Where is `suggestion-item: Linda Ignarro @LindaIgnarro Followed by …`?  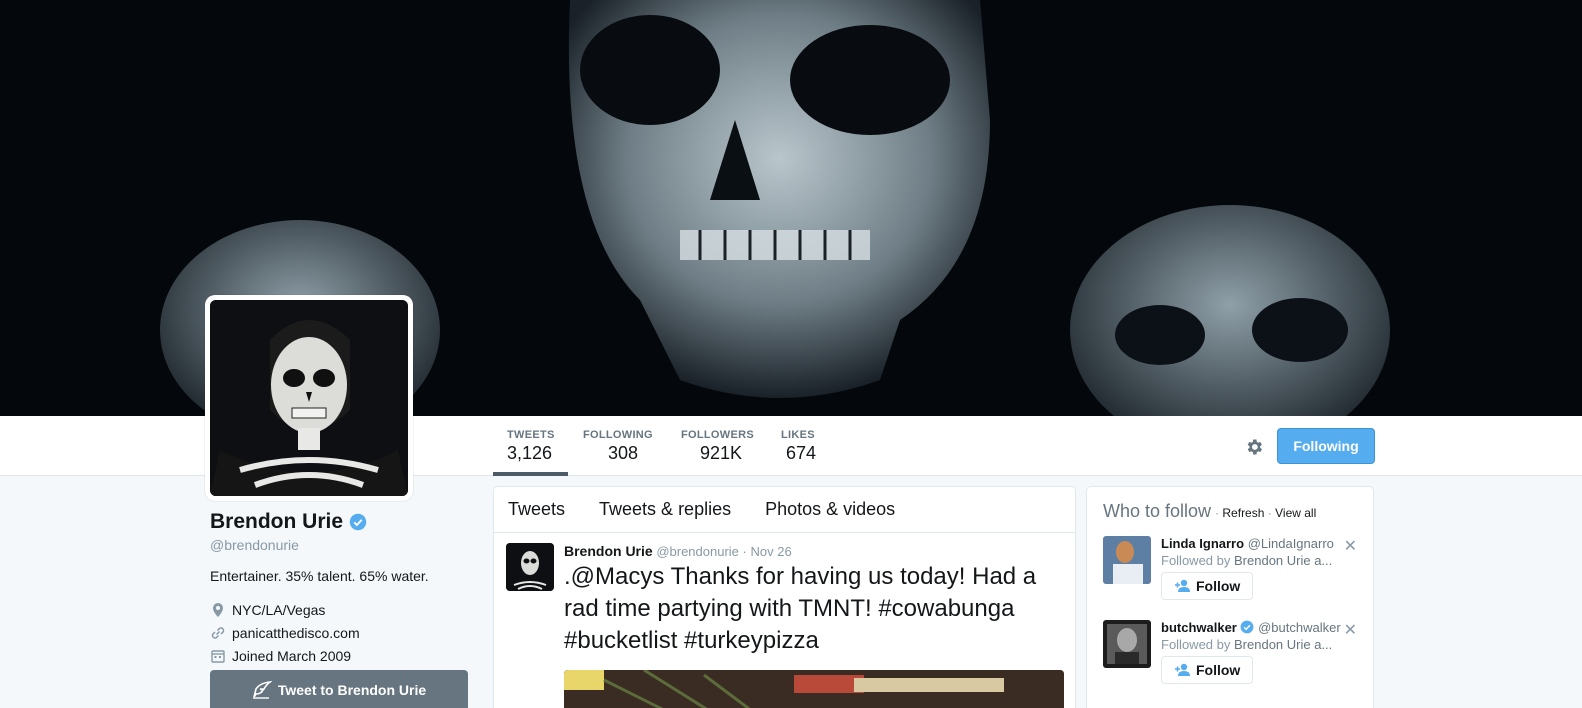
suggestion-item: Linda Ignarro @LindaIgnarro Followed by … is located at coordinates (1230, 571).